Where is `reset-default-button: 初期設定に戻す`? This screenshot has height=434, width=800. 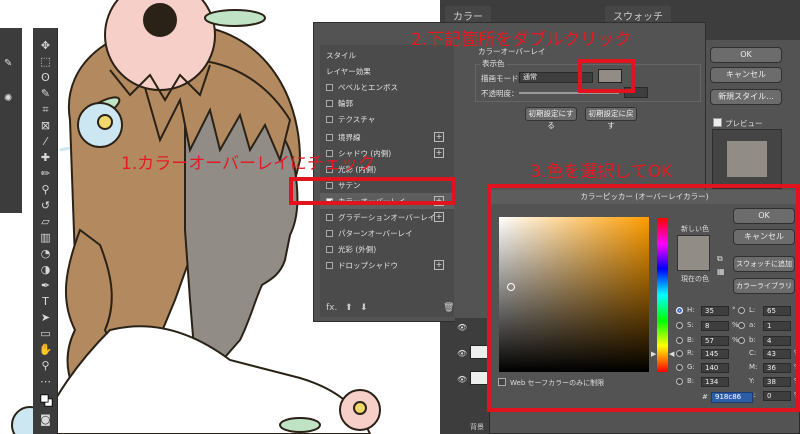 reset-default-button: 初期設定に戻す is located at coordinates (611, 118).